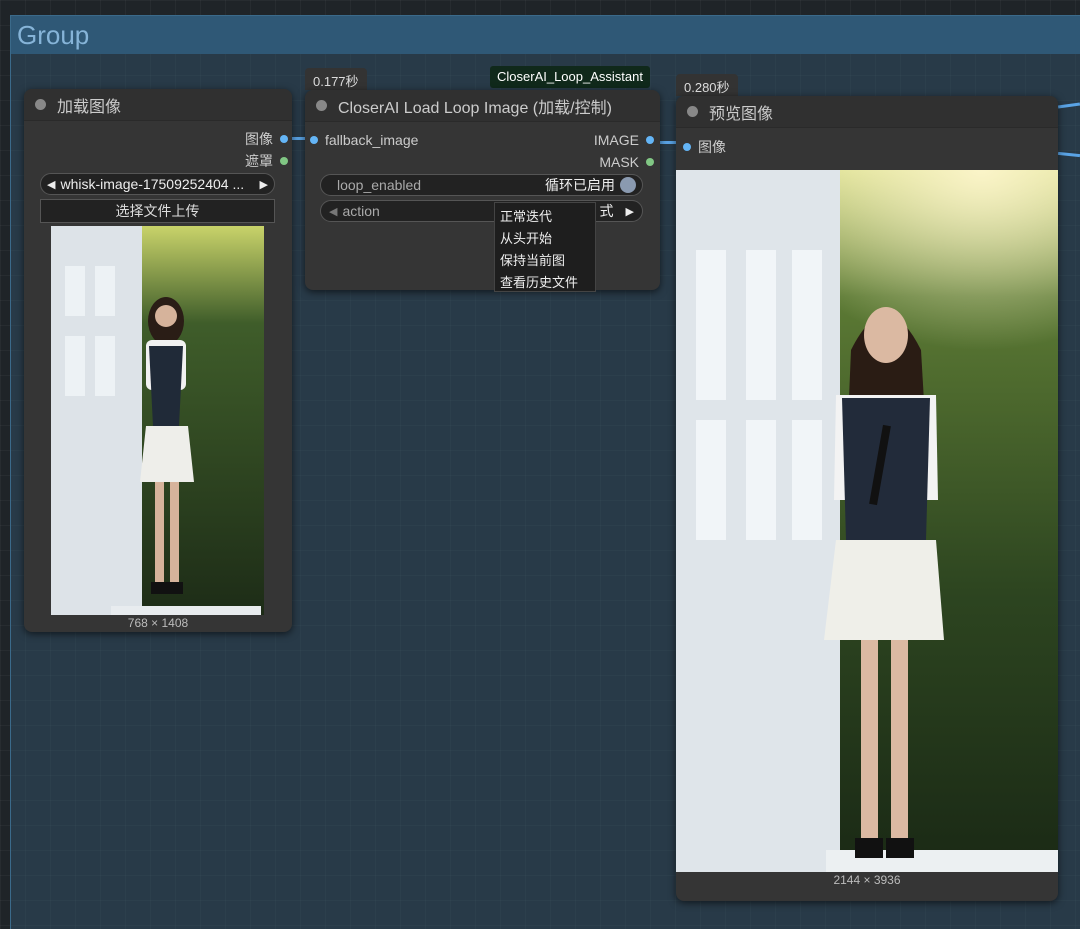  Describe the element at coordinates (336, 79) in the screenshot. I see `execution-time-label: 0.177秒` at that location.